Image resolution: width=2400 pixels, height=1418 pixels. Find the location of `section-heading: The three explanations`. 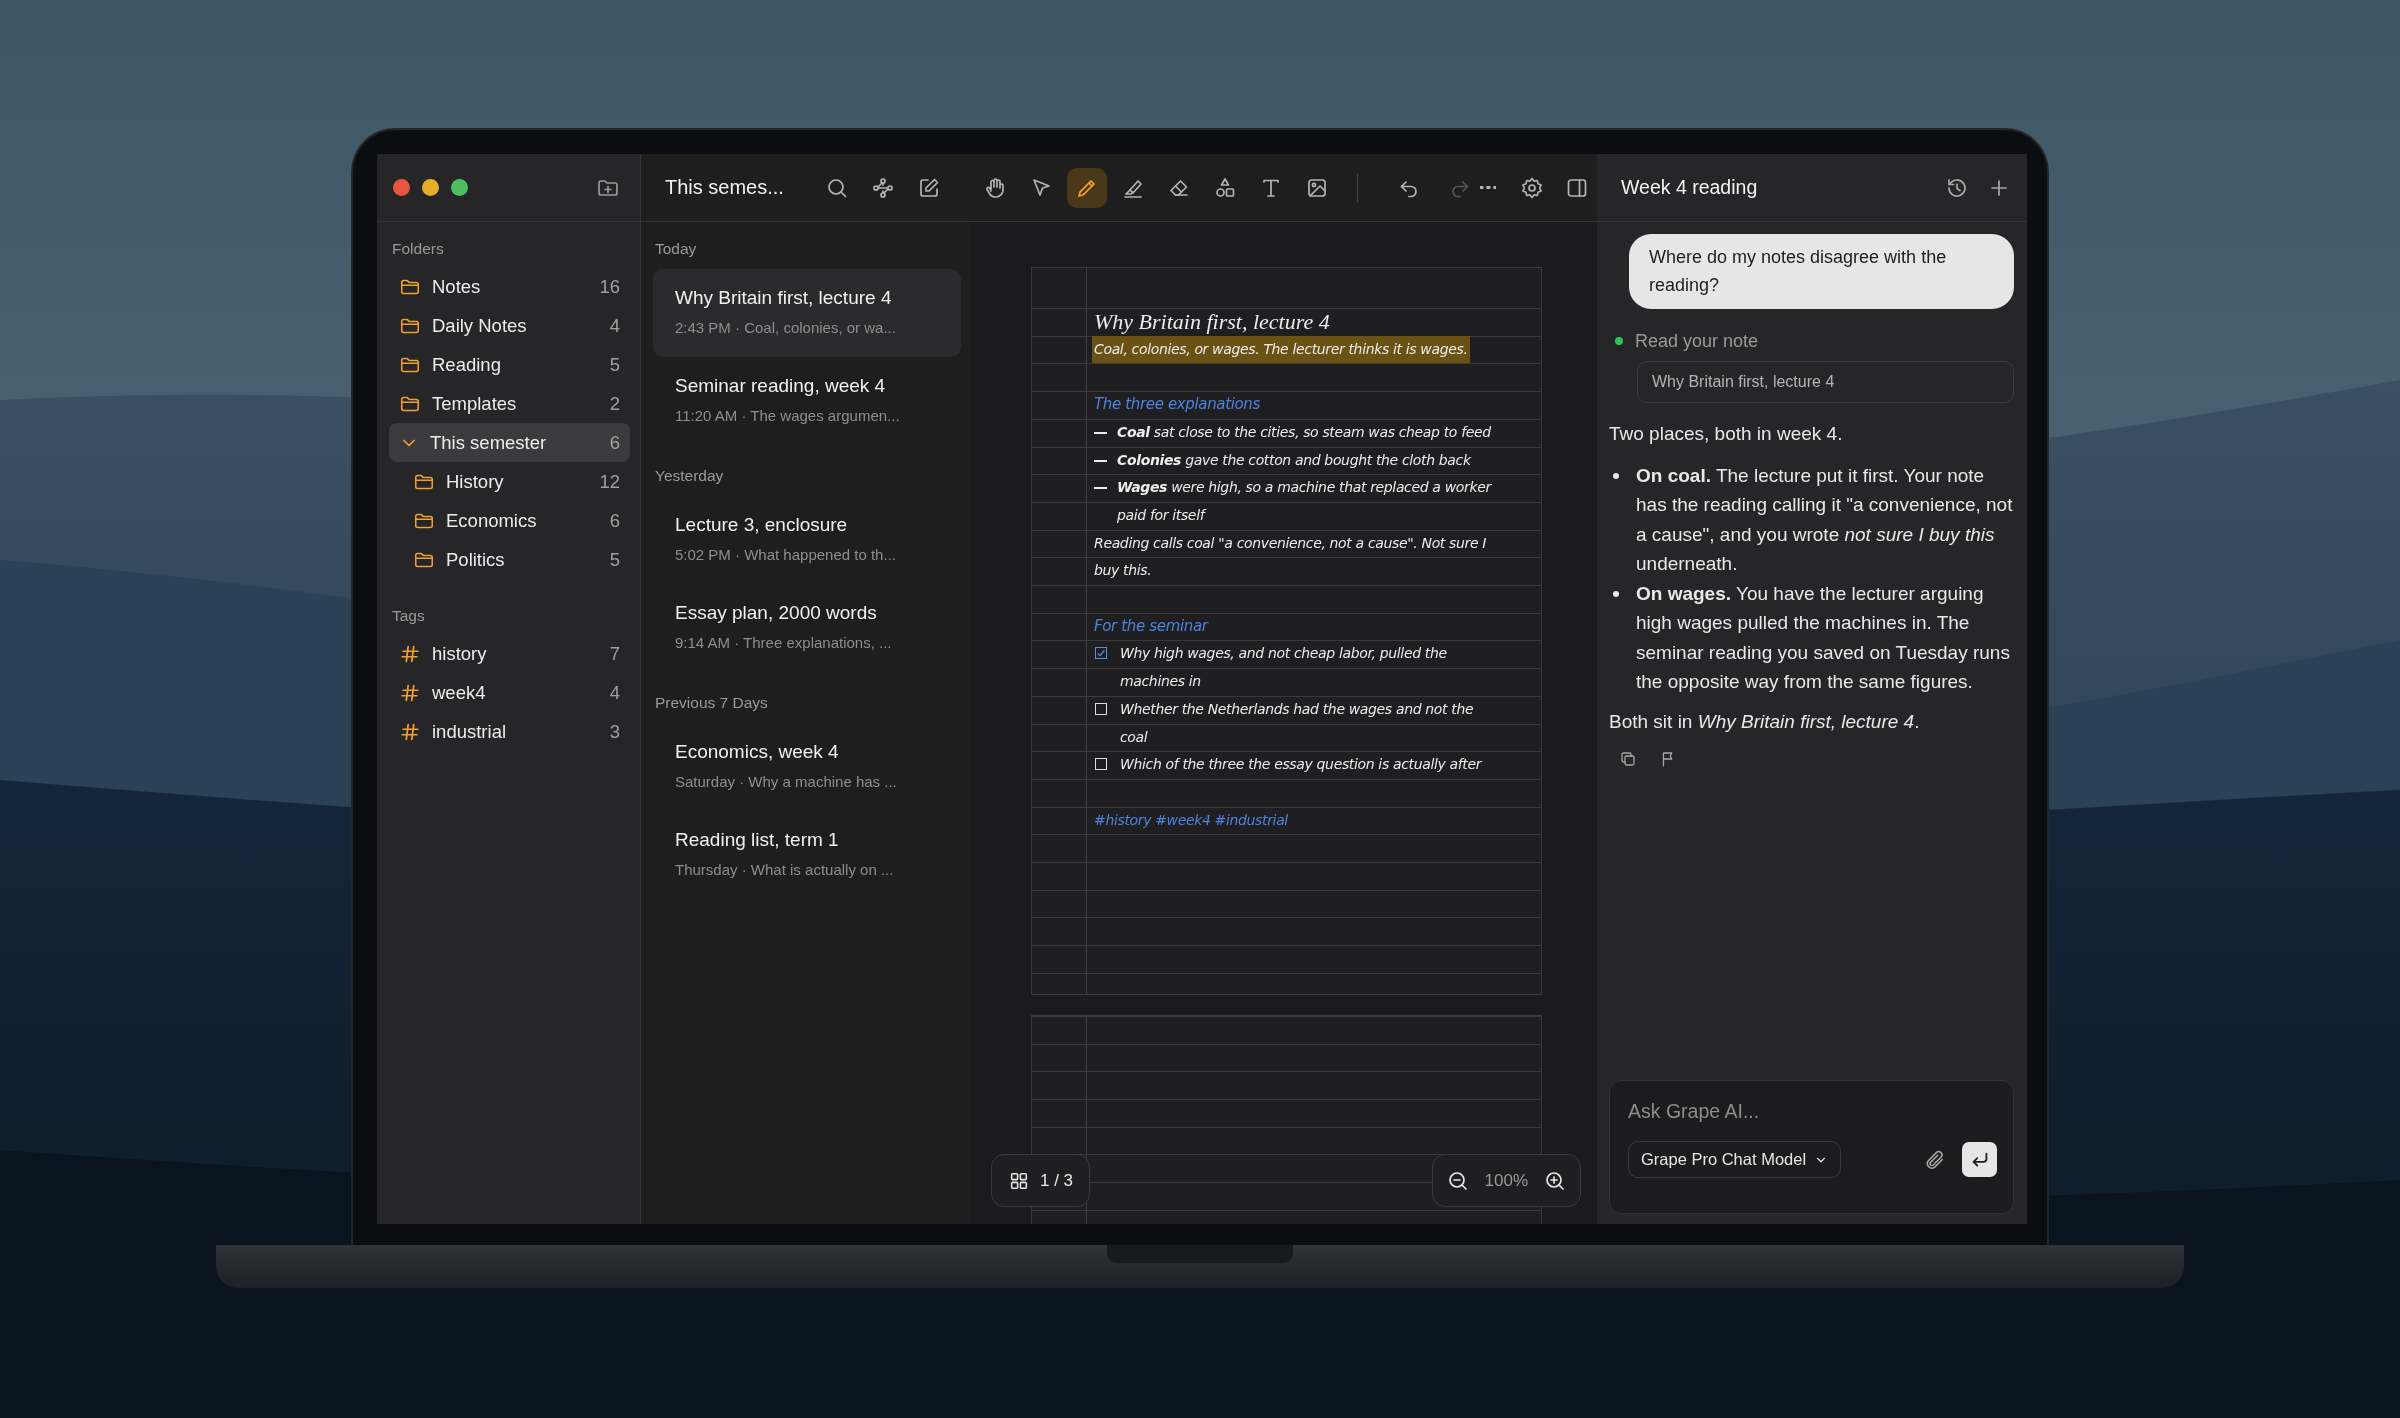

section-heading: The three explanations is located at coordinates (1177, 405).